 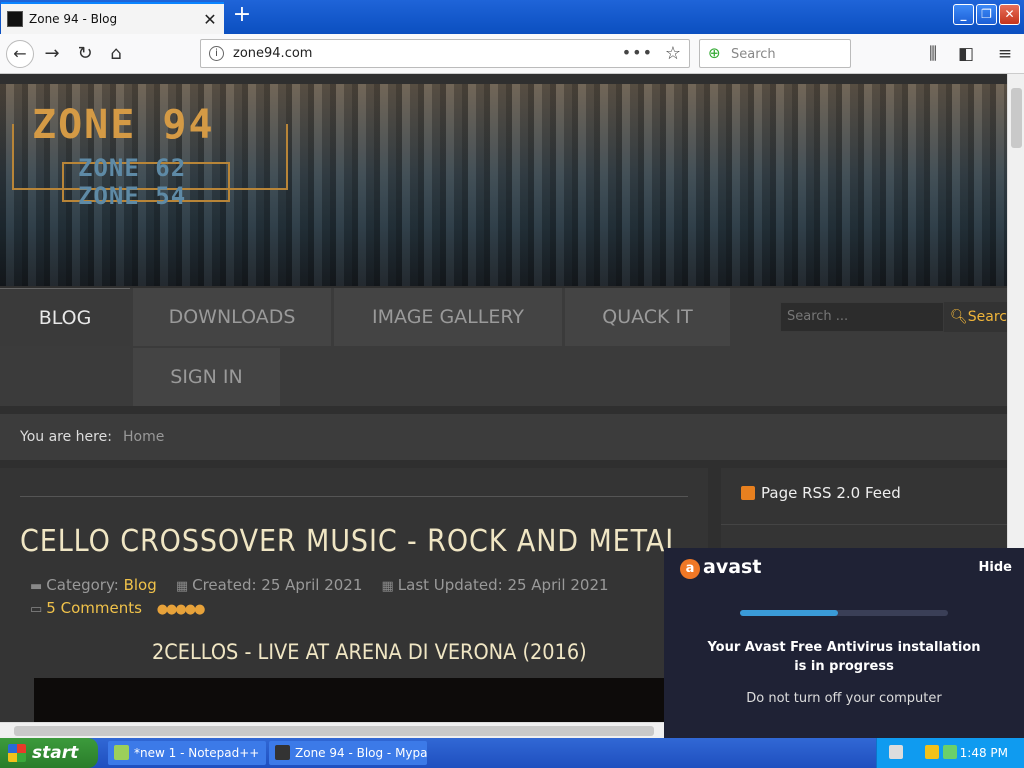 What do you see at coordinates (272, 53) in the screenshot?
I see `url-text: zone94.com` at bounding box center [272, 53].